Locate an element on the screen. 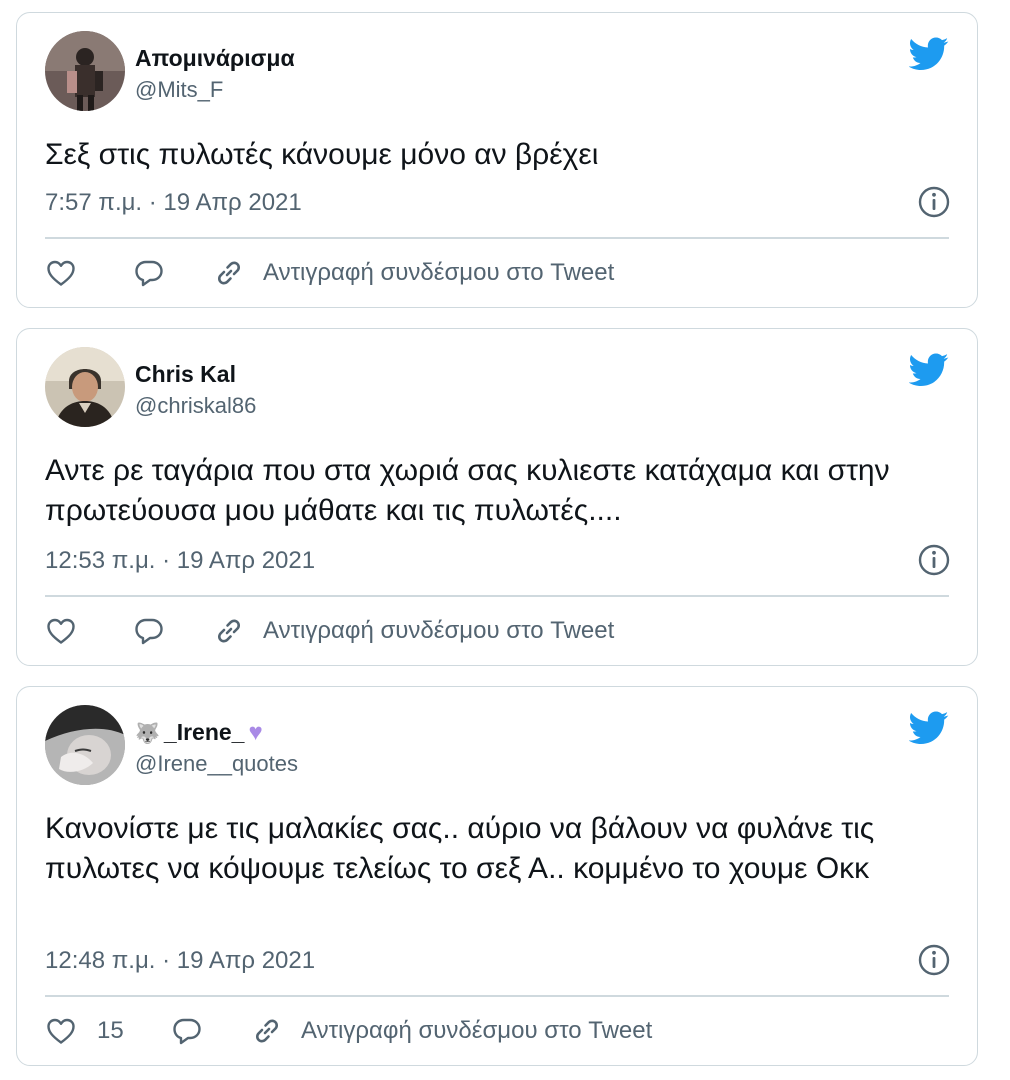  like-count: 15 is located at coordinates (110, 1030).